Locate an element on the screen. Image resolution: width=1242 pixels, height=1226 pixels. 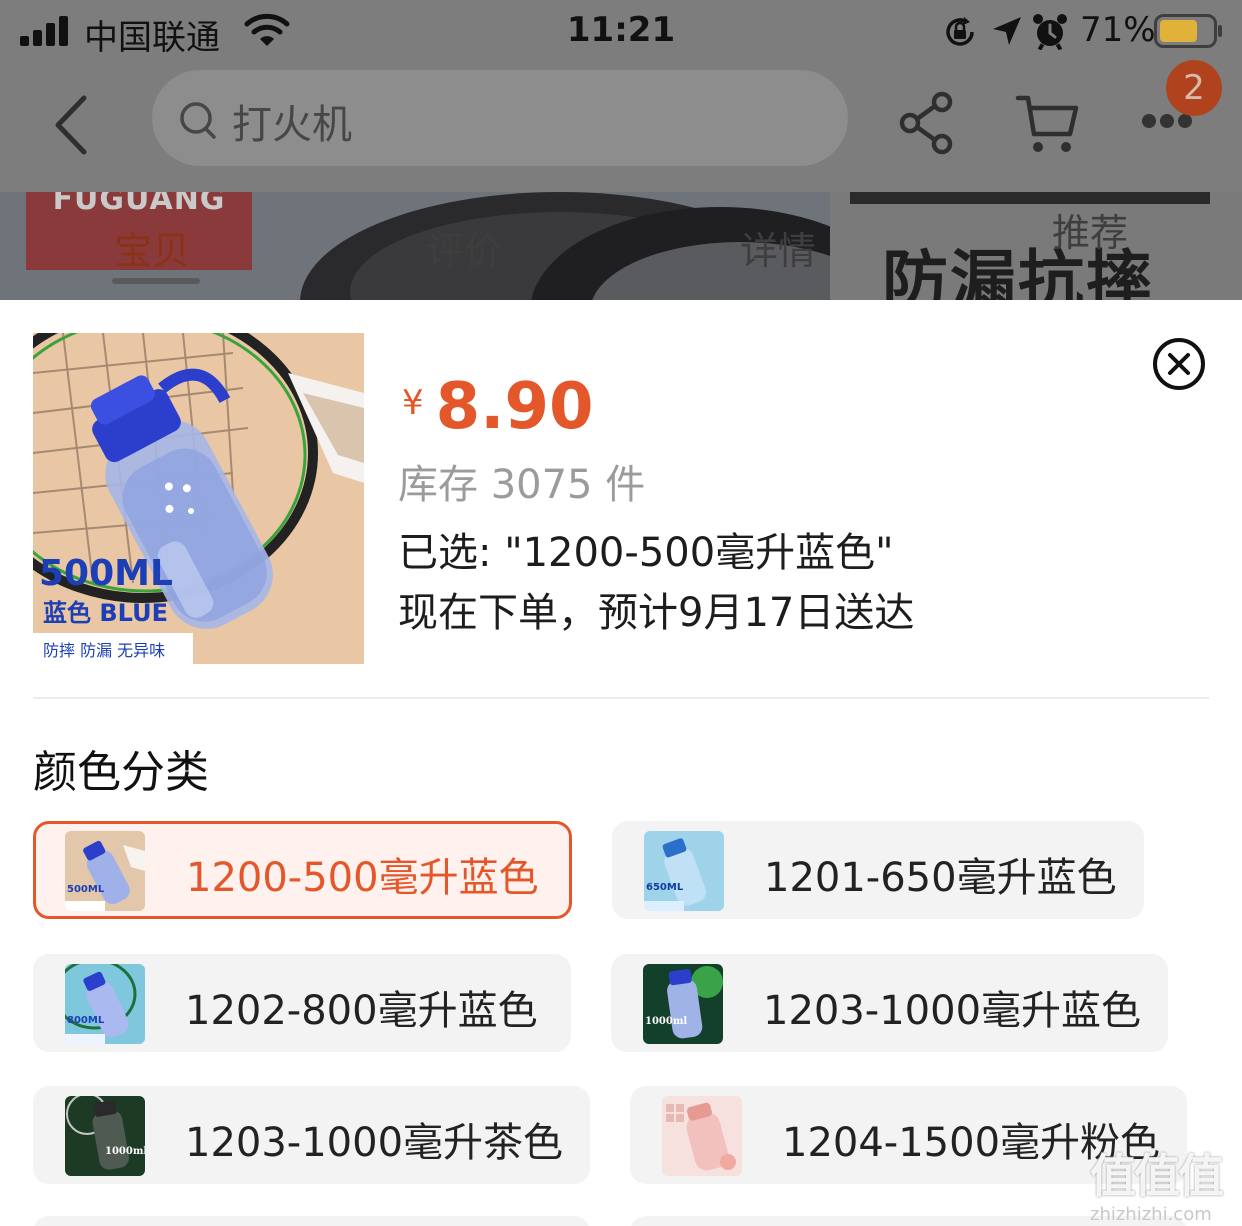
sku-option-1203-1000-blue: 1000ml 1203-1000毫升蓝色 is located at coordinates (889, 1003).